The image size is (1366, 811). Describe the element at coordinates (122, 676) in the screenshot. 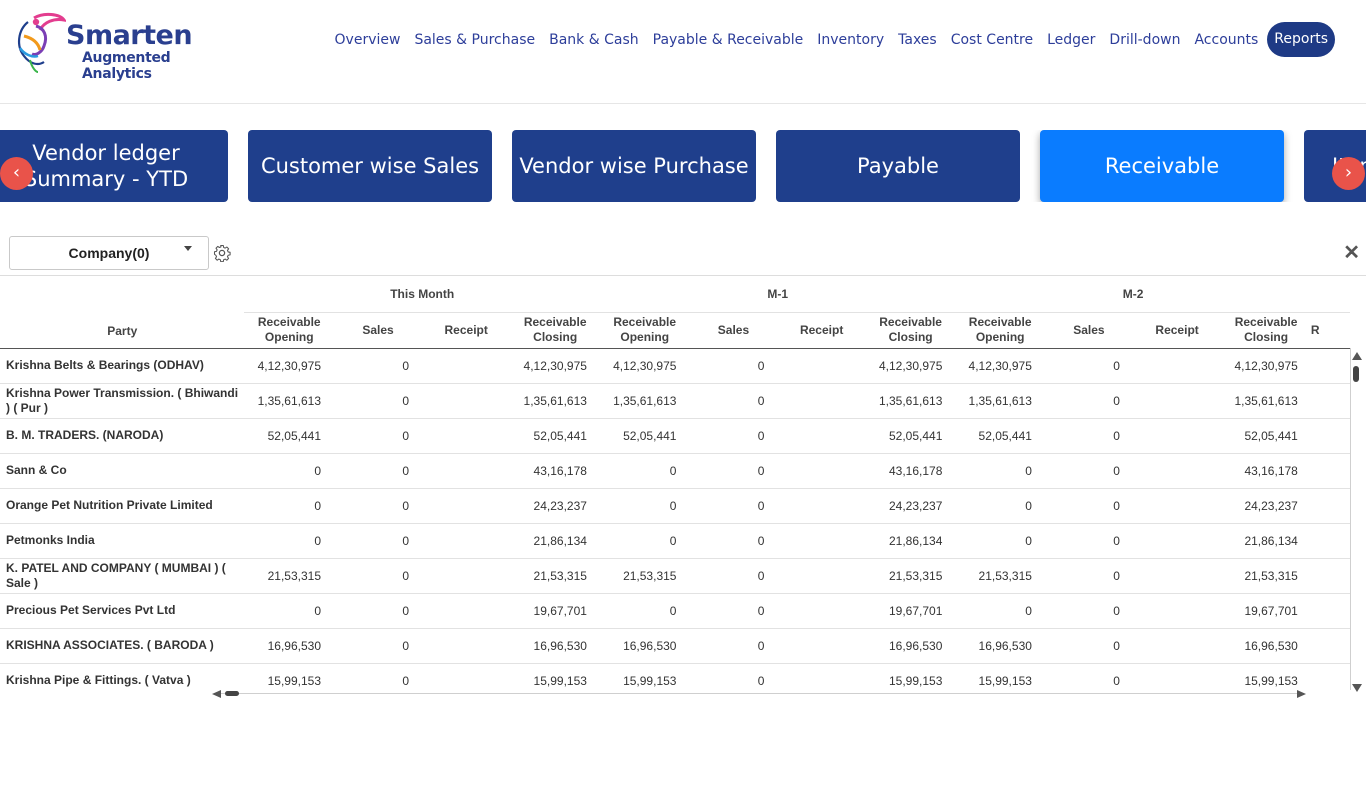

I see `party-cell: Krishna Pipe & Fittings. ( Vatva )` at that location.